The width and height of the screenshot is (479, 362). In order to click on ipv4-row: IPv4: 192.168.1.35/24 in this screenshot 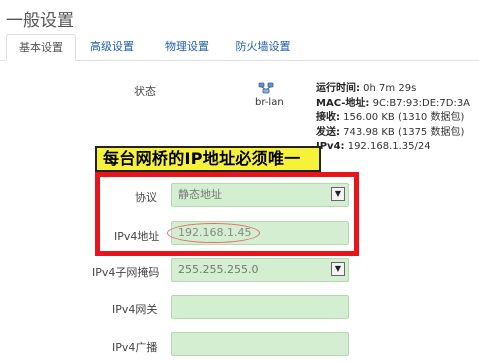, I will do `click(373, 146)`.